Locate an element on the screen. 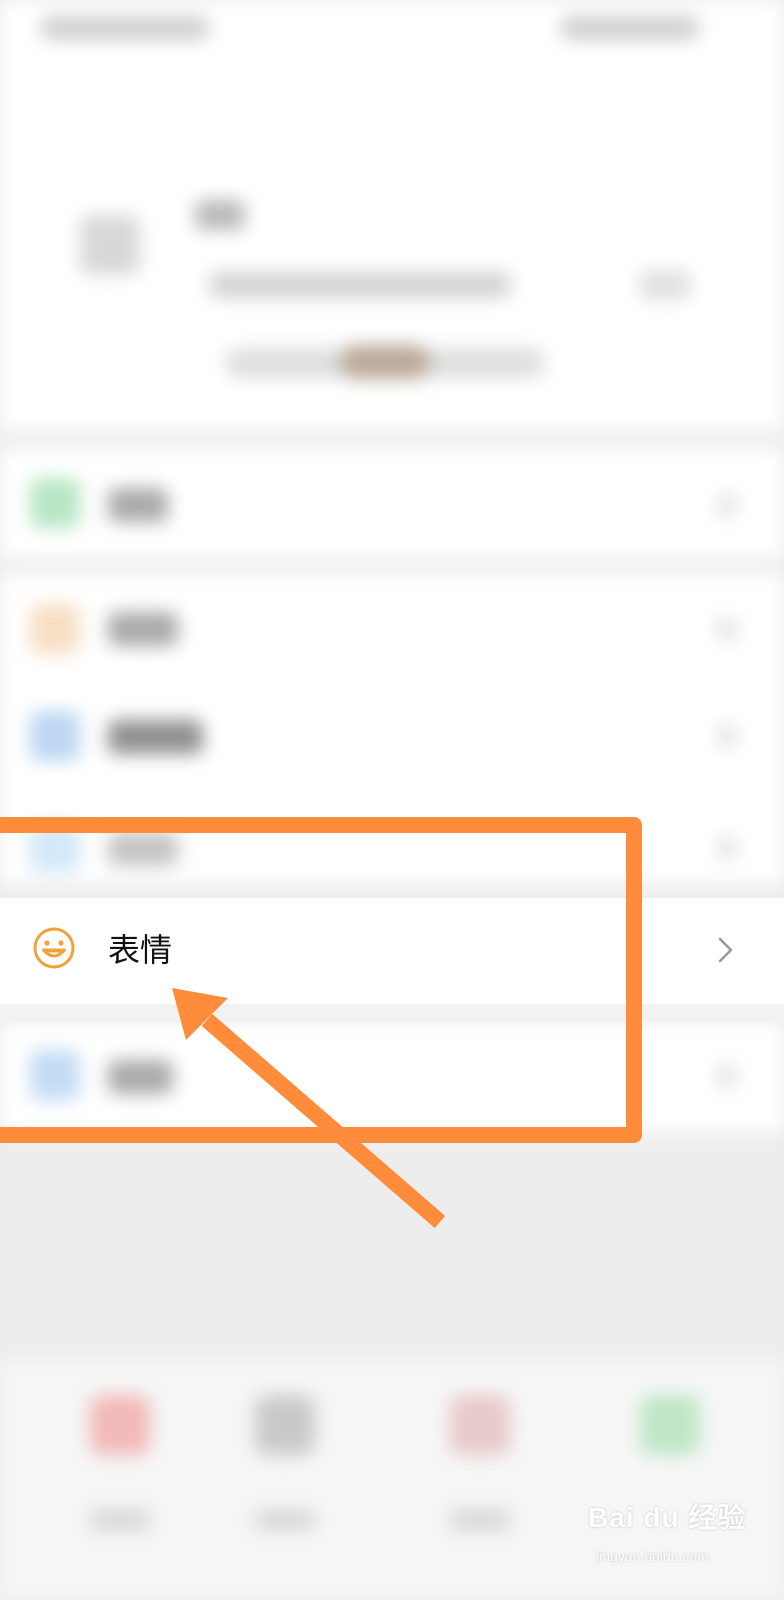 This screenshot has height=1600, width=784. profile-name is located at coordinates (220, 215).